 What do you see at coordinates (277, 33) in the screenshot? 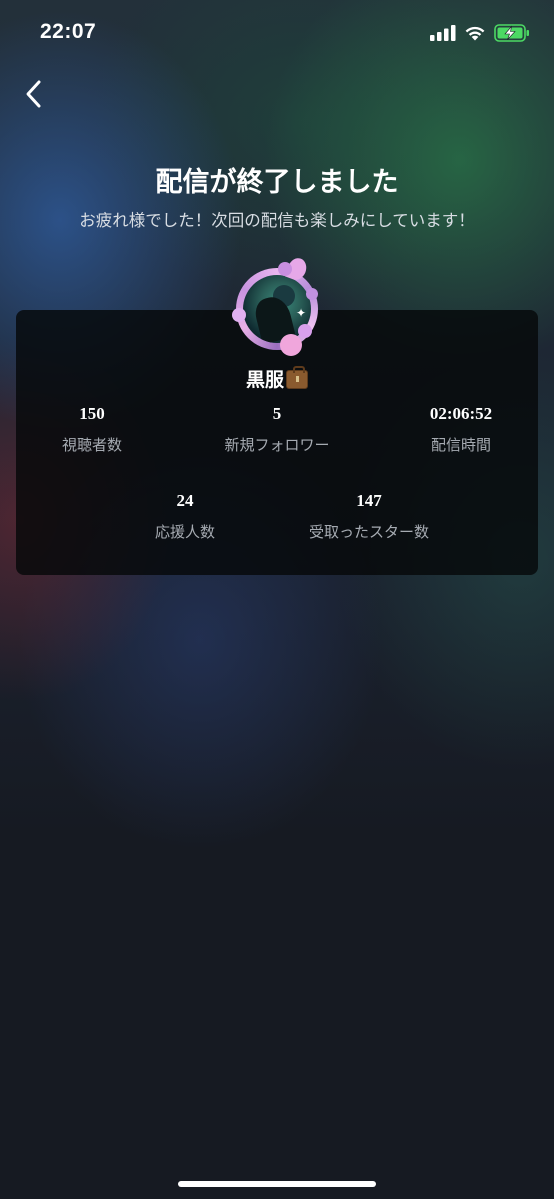
I see `status-bar: 22:07` at bounding box center [277, 33].